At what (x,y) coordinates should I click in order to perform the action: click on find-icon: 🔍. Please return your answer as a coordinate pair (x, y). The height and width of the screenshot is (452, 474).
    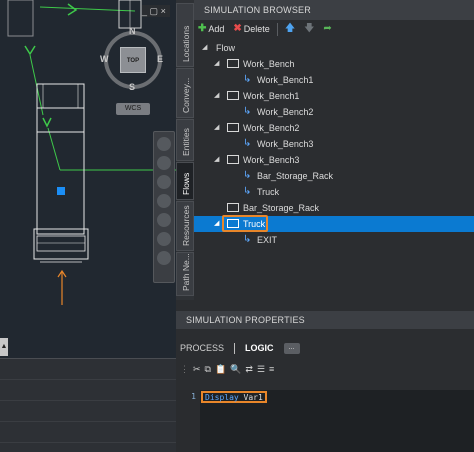
    Looking at the image, I should click on (235, 369).